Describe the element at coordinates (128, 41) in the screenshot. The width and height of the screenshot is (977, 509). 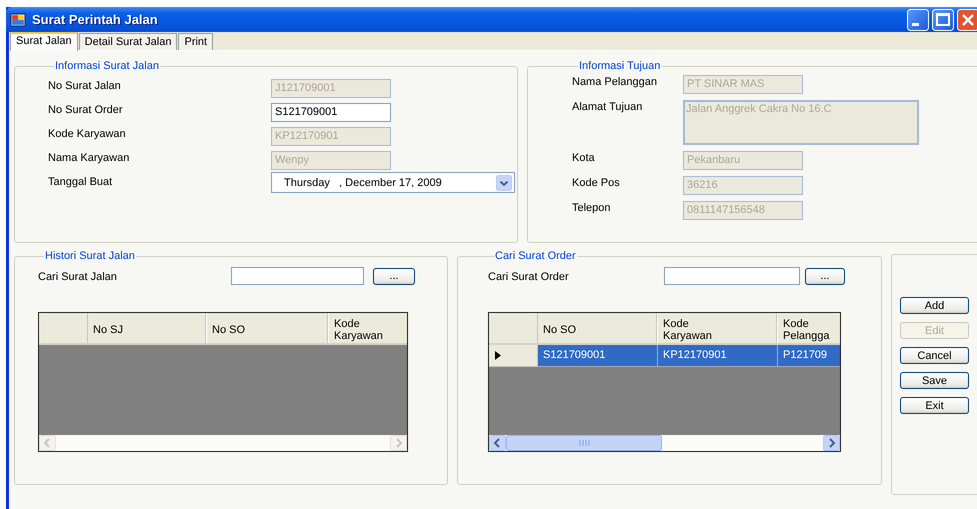
I see `tab: Detail Surat Jalan` at that location.